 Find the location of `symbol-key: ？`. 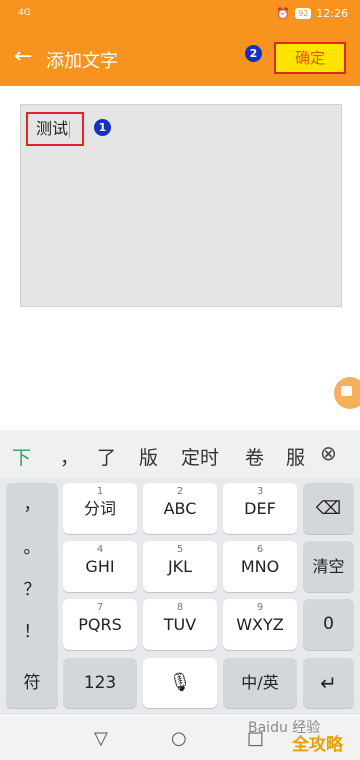

symbol-key: ？ is located at coordinates (32, 587).